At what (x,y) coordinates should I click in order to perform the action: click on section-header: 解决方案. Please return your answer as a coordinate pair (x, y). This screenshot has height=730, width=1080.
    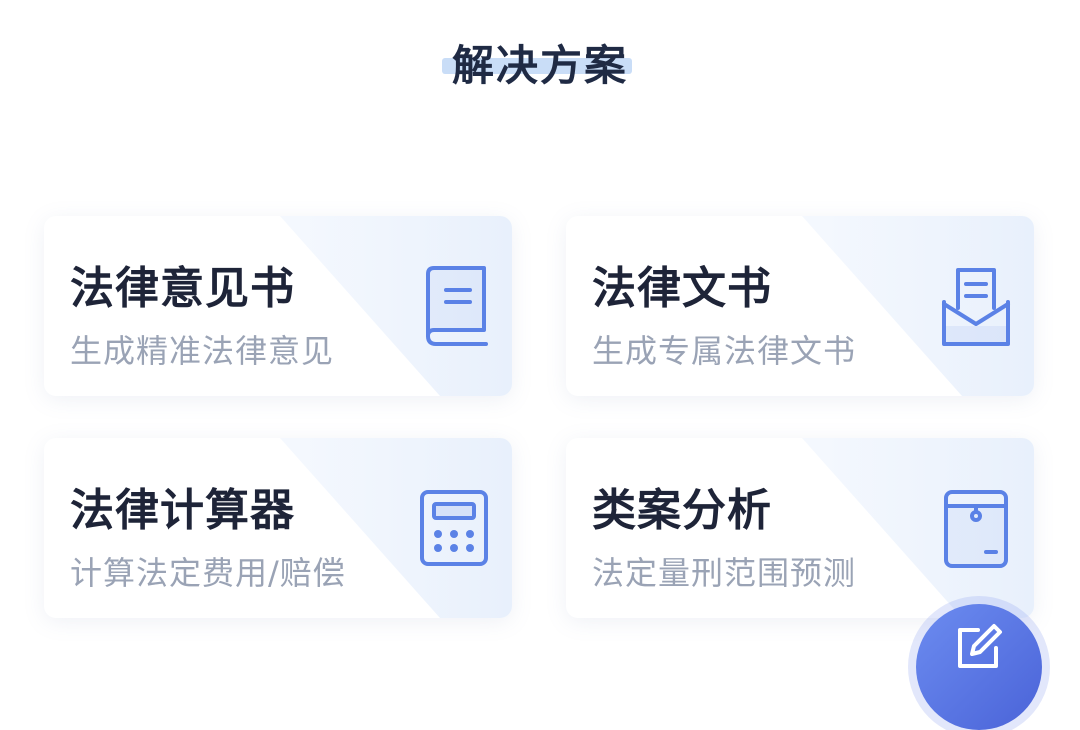
    Looking at the image, I should click on (540, 62).